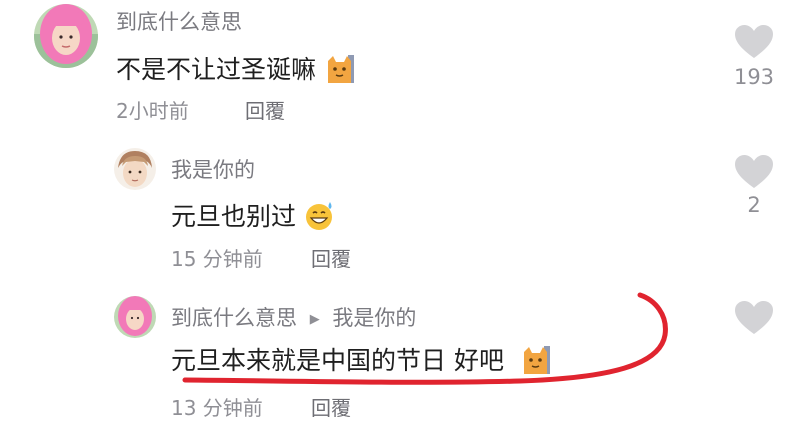 Image resolution: width=800 pixels, height=422 pixels. Describe the element at coordinates (152, 111) in the screenshot. I see `comment-time: 2小时前` at that location.